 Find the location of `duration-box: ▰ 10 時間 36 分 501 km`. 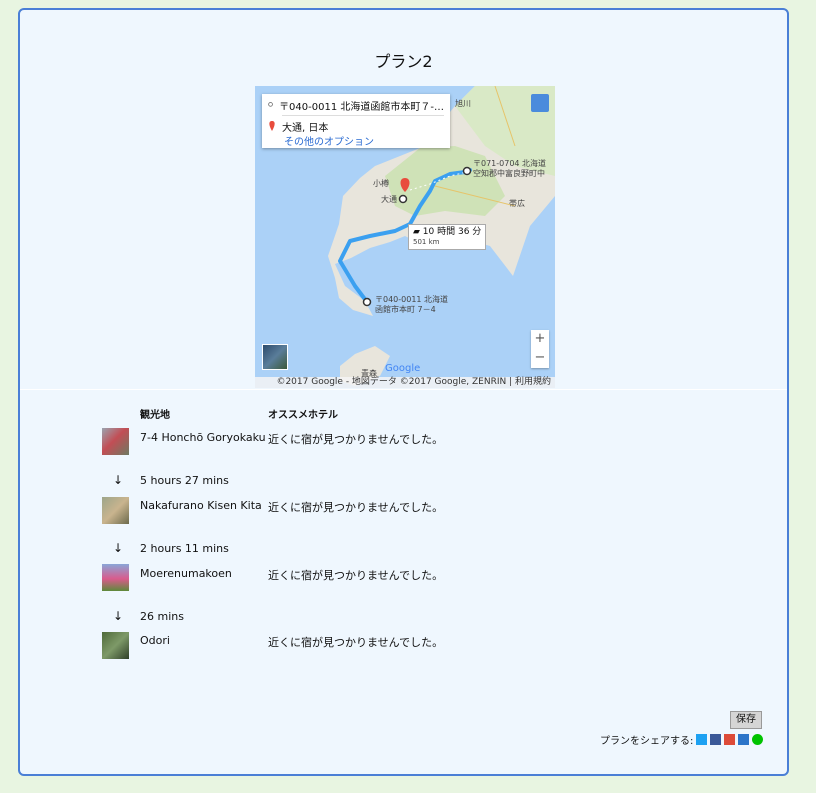

duration-box: ▰ 10 時間 36 分 501 km is located at coordinates (447, 237).